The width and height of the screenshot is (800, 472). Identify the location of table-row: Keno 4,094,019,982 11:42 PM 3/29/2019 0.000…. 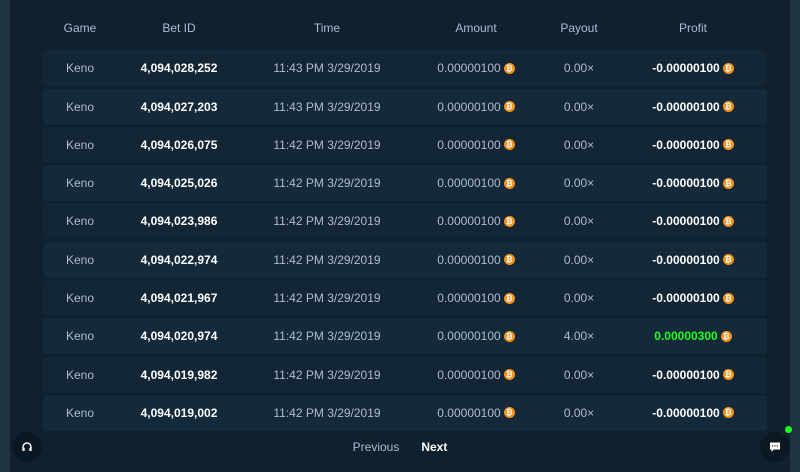
(405, 374).